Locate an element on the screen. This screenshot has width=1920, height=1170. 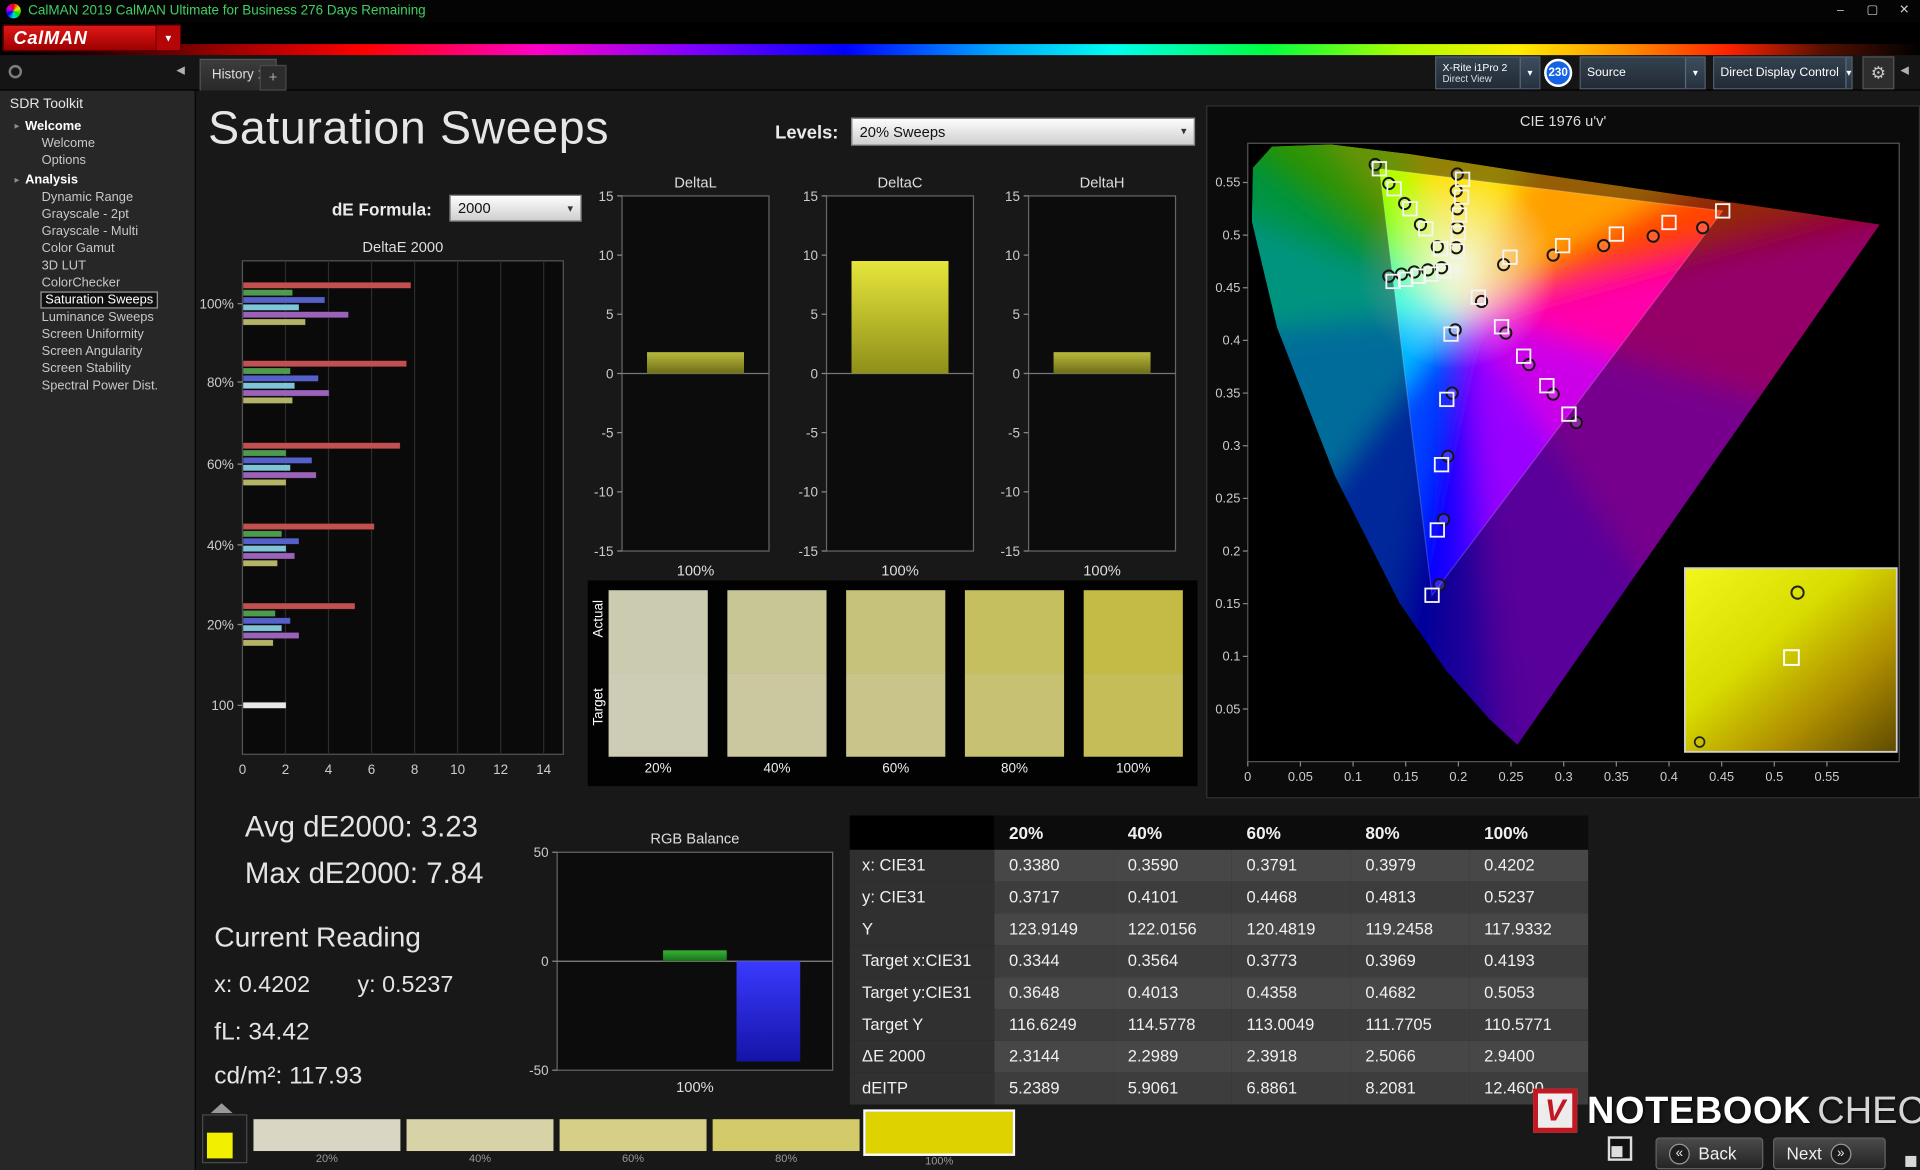
svg-text: 0.2 is located at coordinates (1232, 550).